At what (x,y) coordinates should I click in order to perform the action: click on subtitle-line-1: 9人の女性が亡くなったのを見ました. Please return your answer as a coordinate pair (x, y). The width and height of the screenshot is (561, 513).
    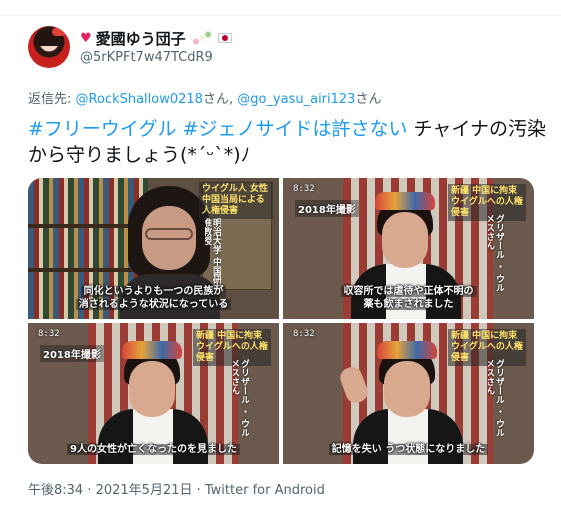
    Looking at the image, I should click on (153, 449).